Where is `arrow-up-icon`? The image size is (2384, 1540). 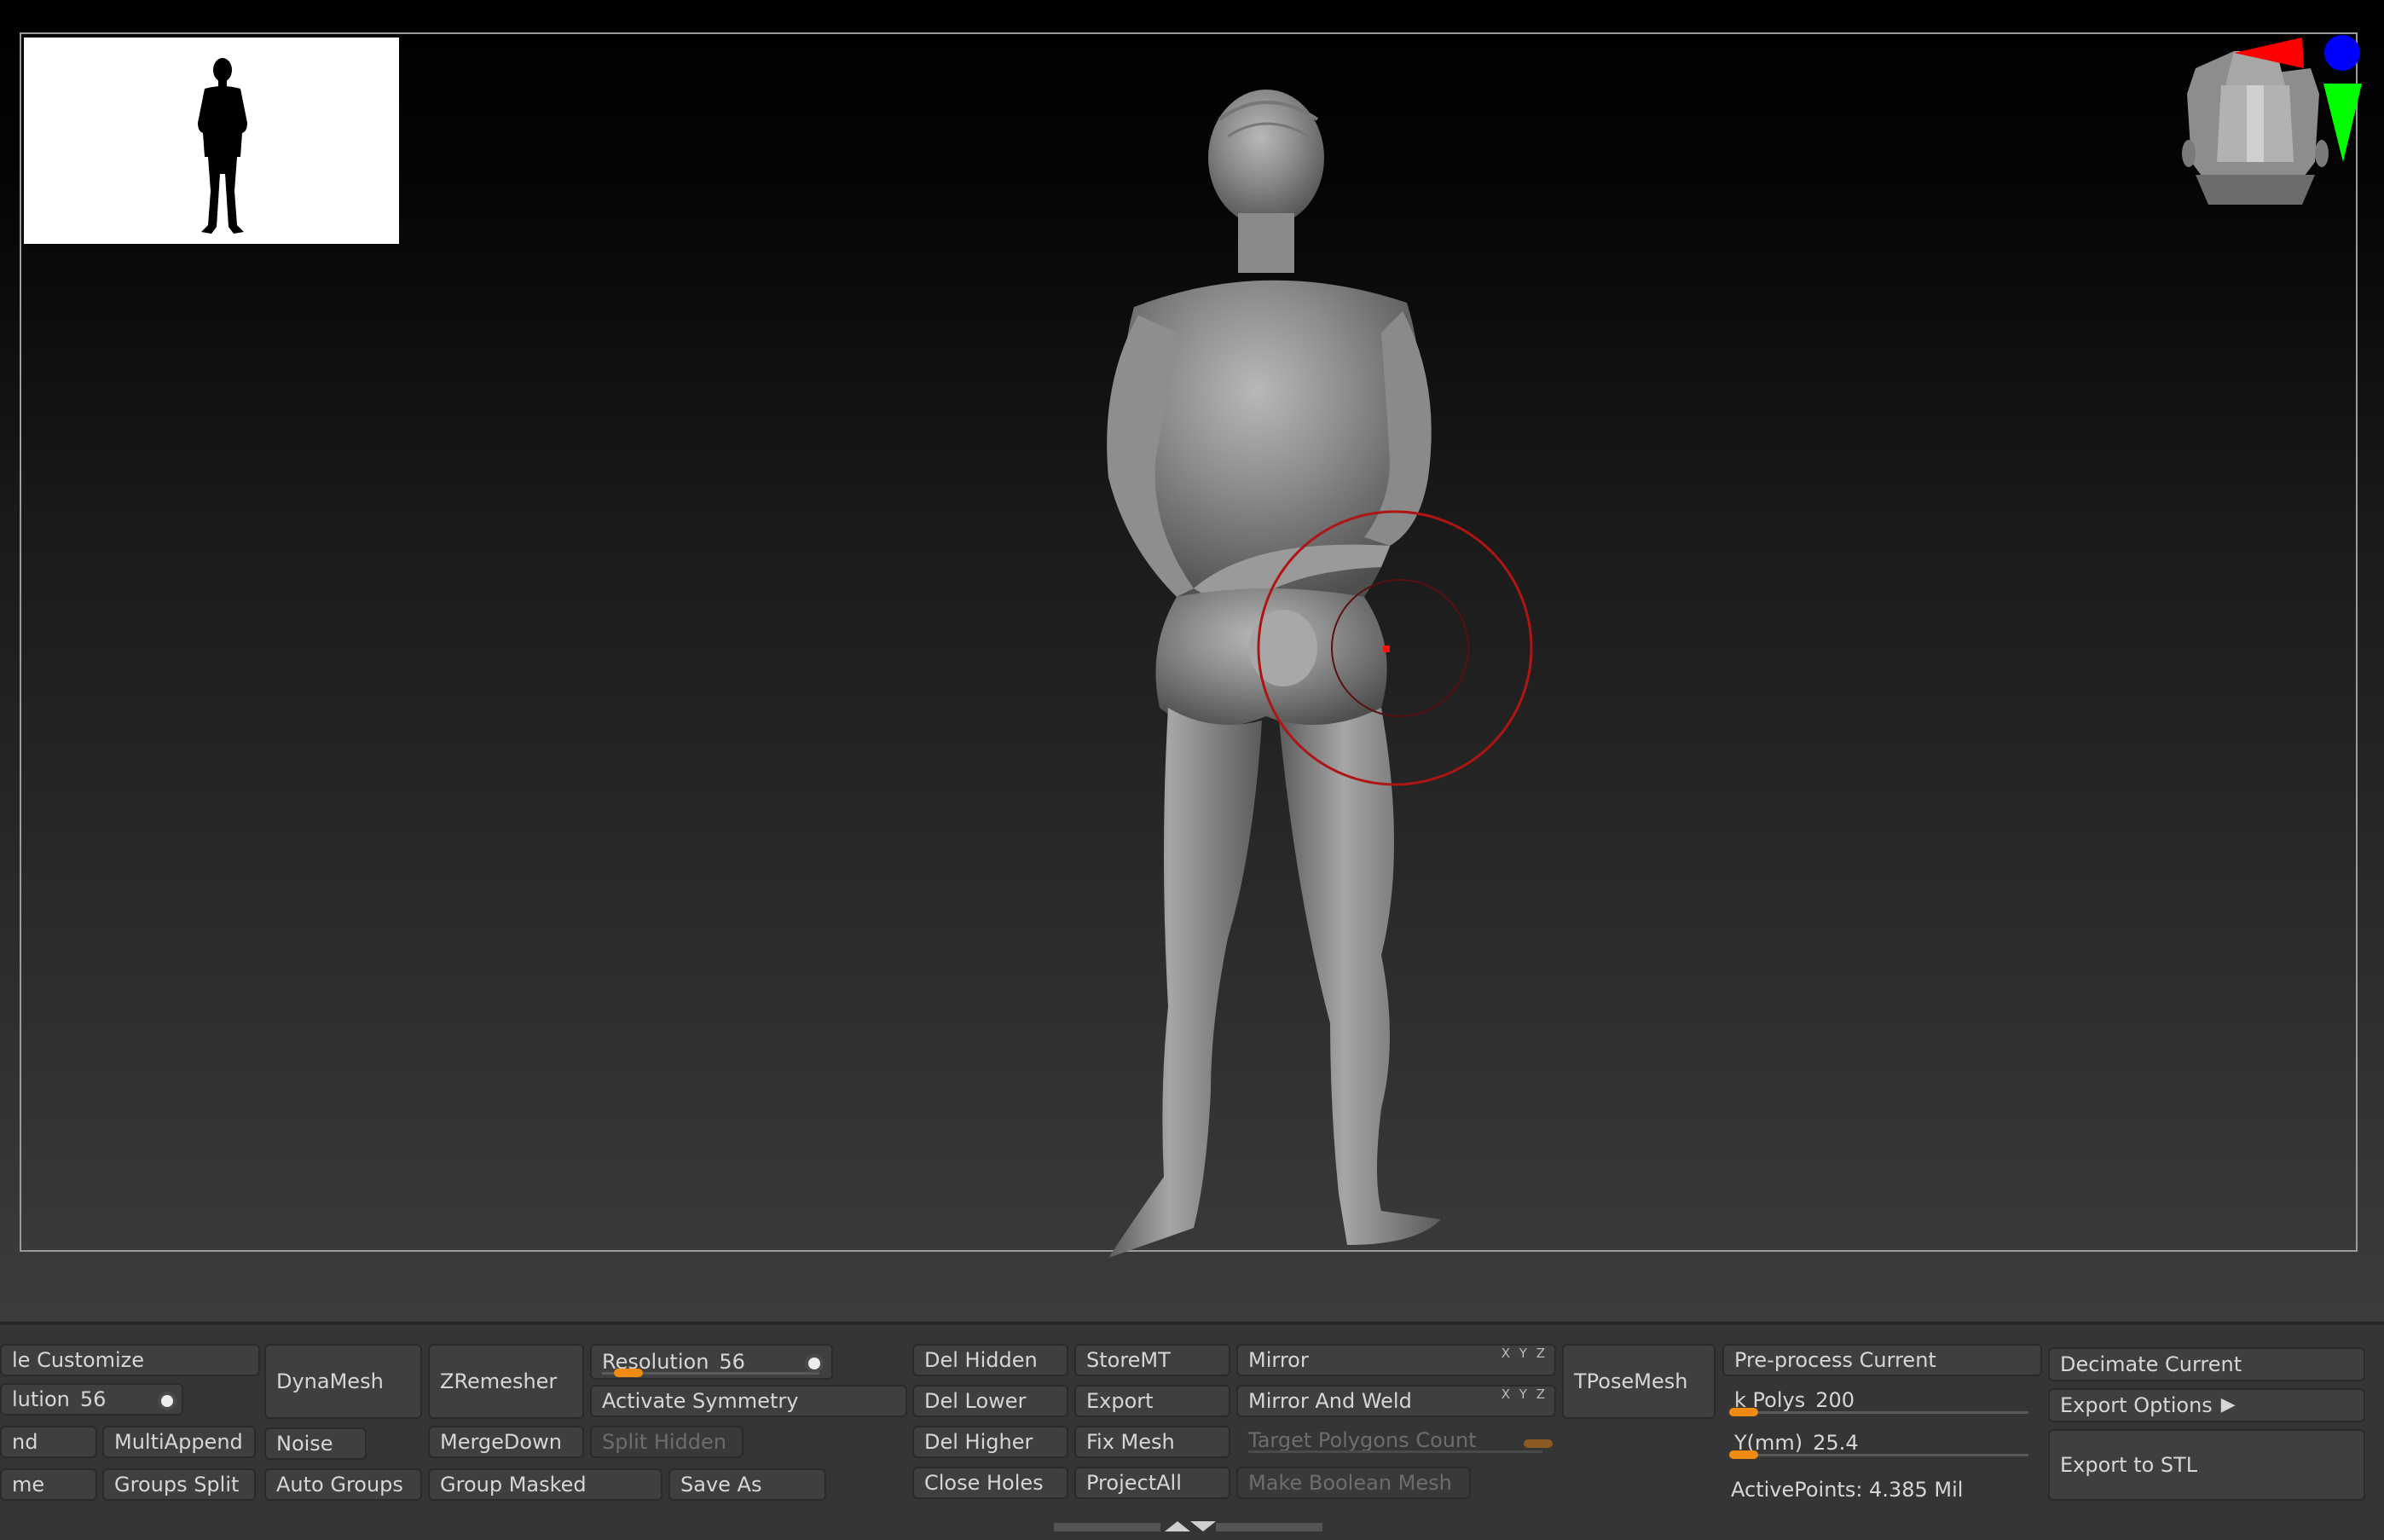
arrow-up-icon is located at coordinates (1177, 1526).